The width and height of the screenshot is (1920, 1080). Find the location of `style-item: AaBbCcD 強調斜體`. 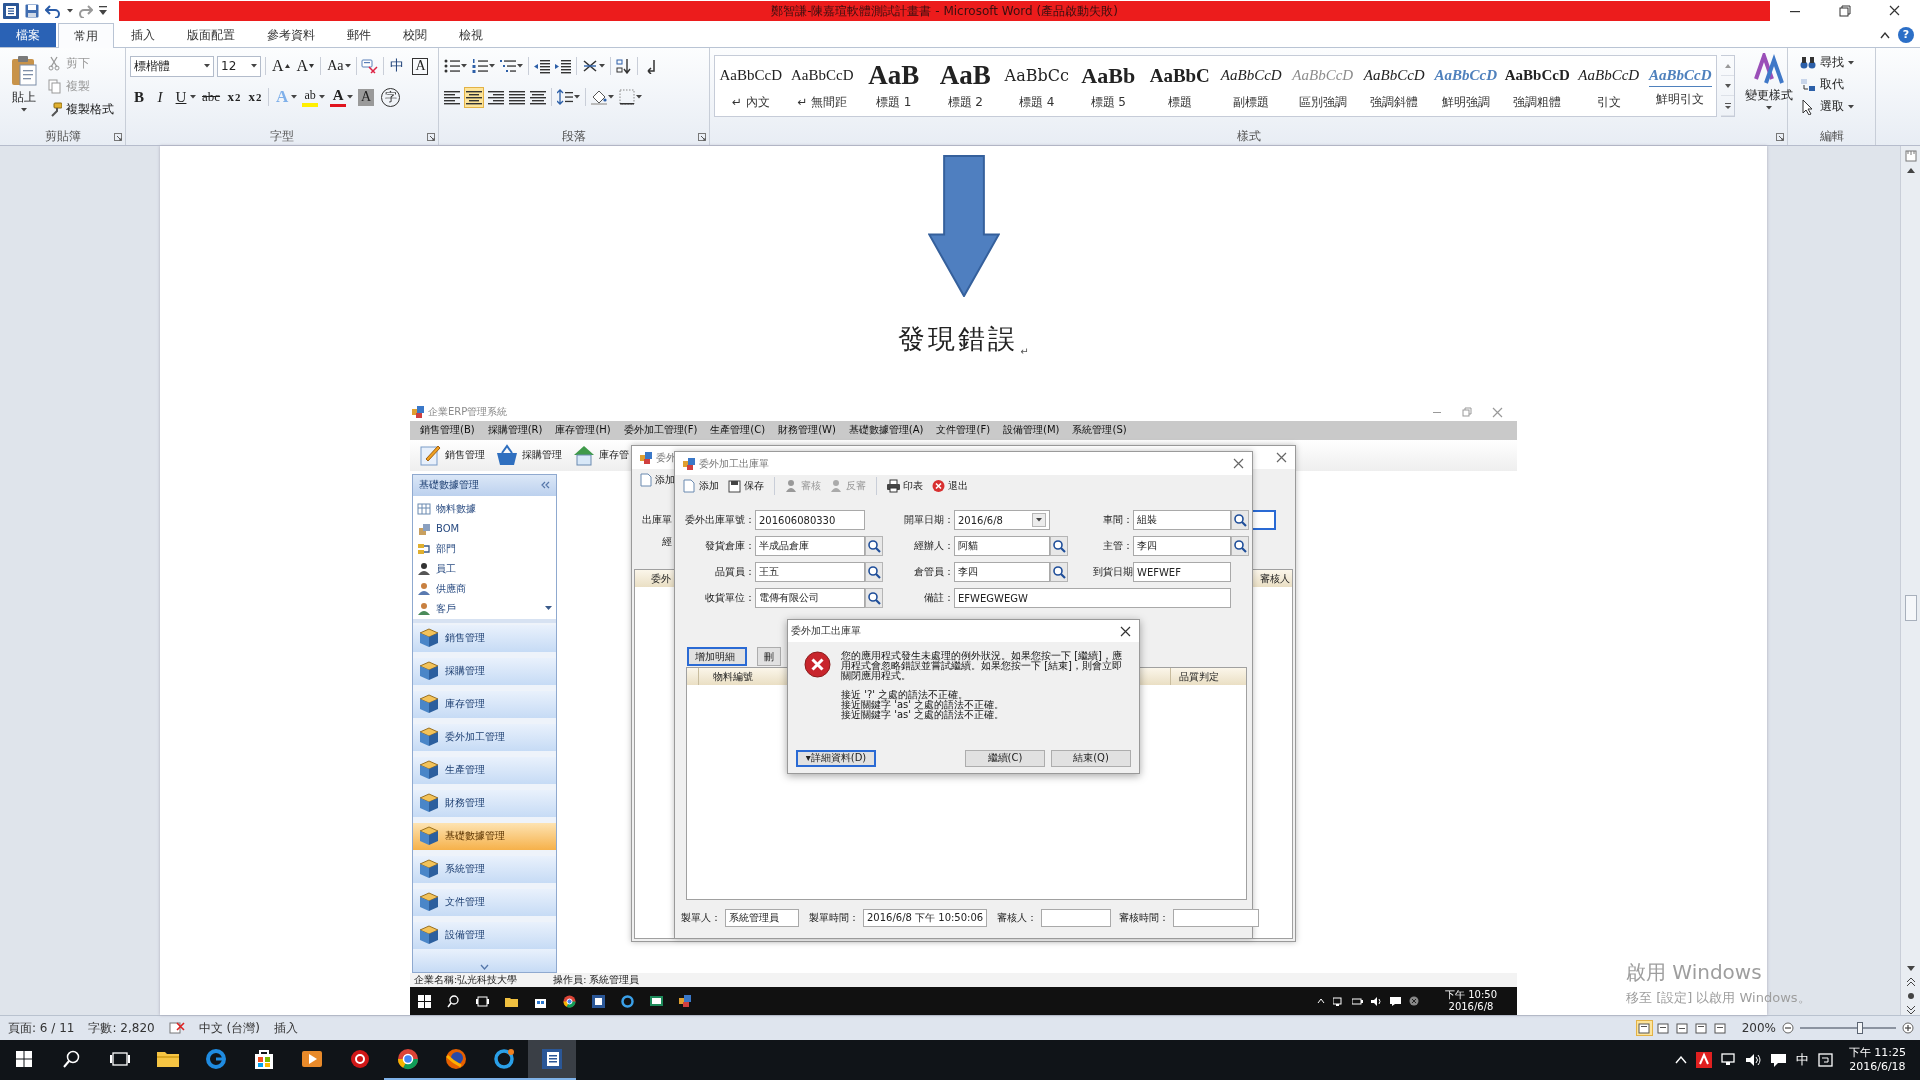

style-item: AaBbCcD 強調斜體 is located at coordinates (1394, 86).